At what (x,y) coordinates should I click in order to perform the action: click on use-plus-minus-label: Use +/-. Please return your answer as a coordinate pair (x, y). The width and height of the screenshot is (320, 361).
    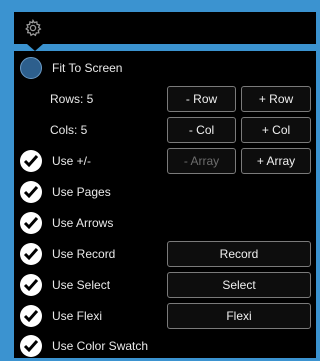
    Looking at the image, I should click on (72, 161).